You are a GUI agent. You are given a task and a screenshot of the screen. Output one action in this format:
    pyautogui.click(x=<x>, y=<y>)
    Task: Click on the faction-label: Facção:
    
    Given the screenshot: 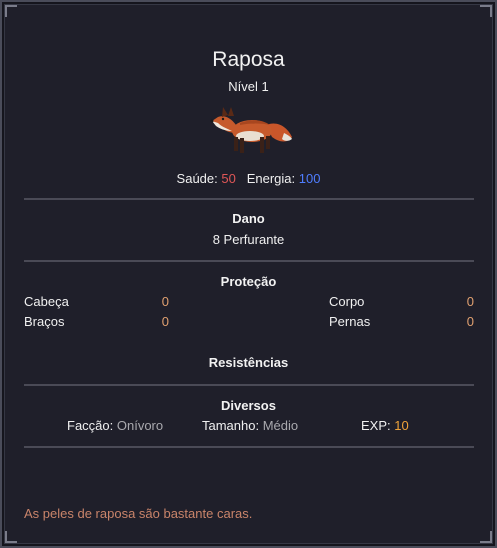 What is the action you would take?
    pyautogui.click(x=90, y=425)
    